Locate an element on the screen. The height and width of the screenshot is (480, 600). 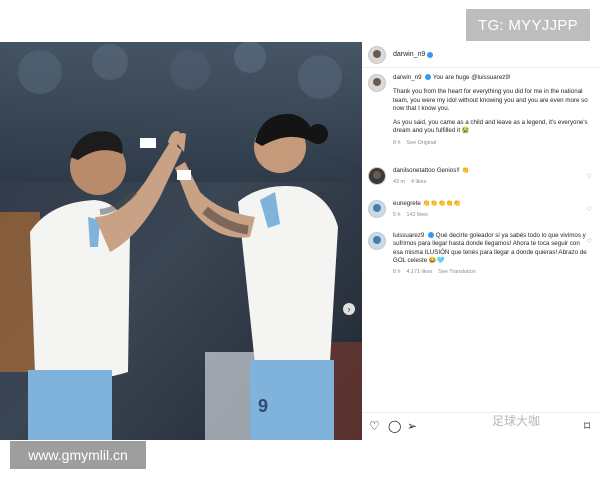
svg-text: 9 is located at coordinates (263, 406).